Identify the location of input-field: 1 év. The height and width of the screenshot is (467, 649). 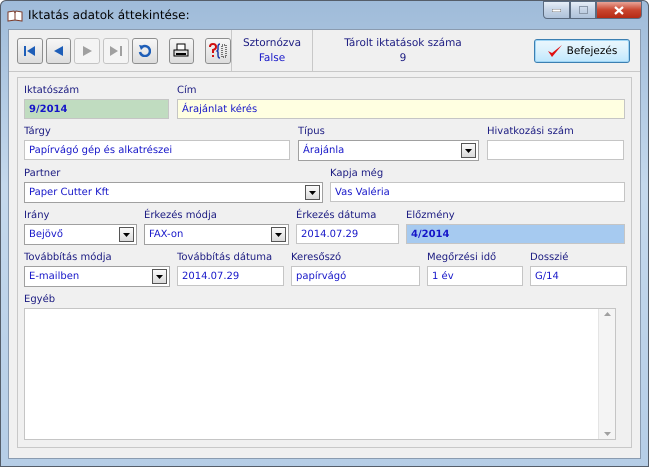
(475, 276).